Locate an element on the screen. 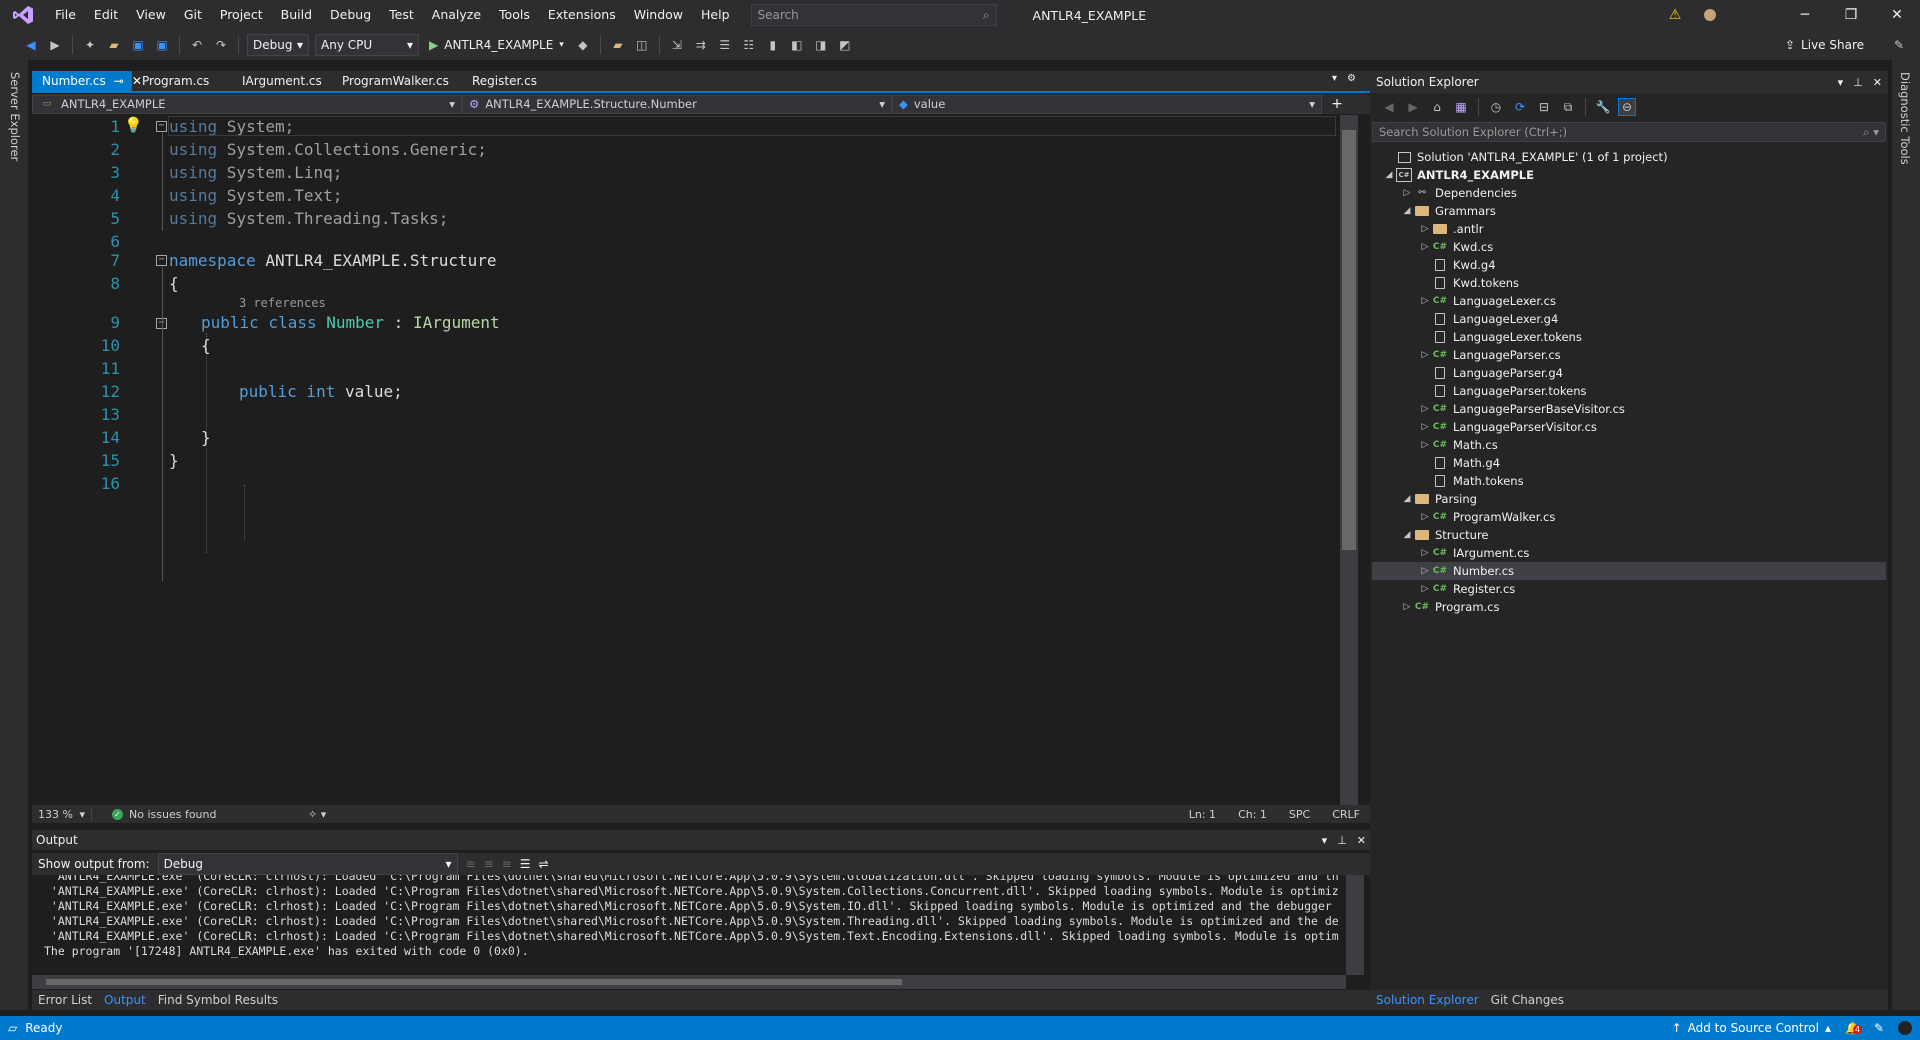 The width and height of the screenshot is (1920, 1040). tab-find-symbol-results: Find Symbol Results is located at coordinates (218, 1000).